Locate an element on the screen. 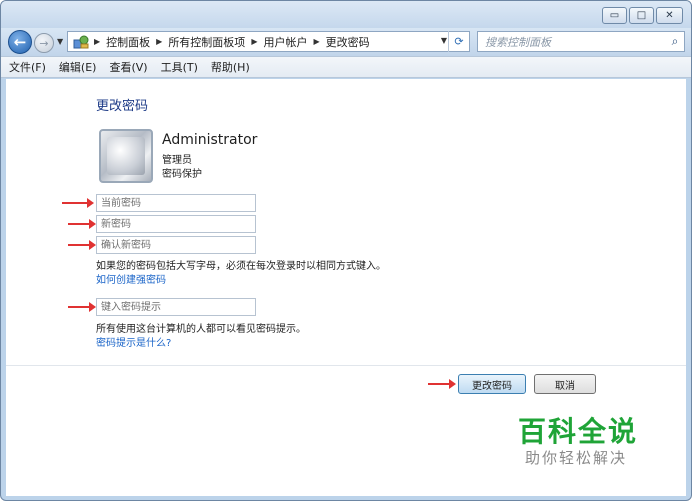 This screenshot has height=501, width=692. hint-note: 所有使用这台计算机的人都可以看见密码提示。 is located at coordinates (201, 329).